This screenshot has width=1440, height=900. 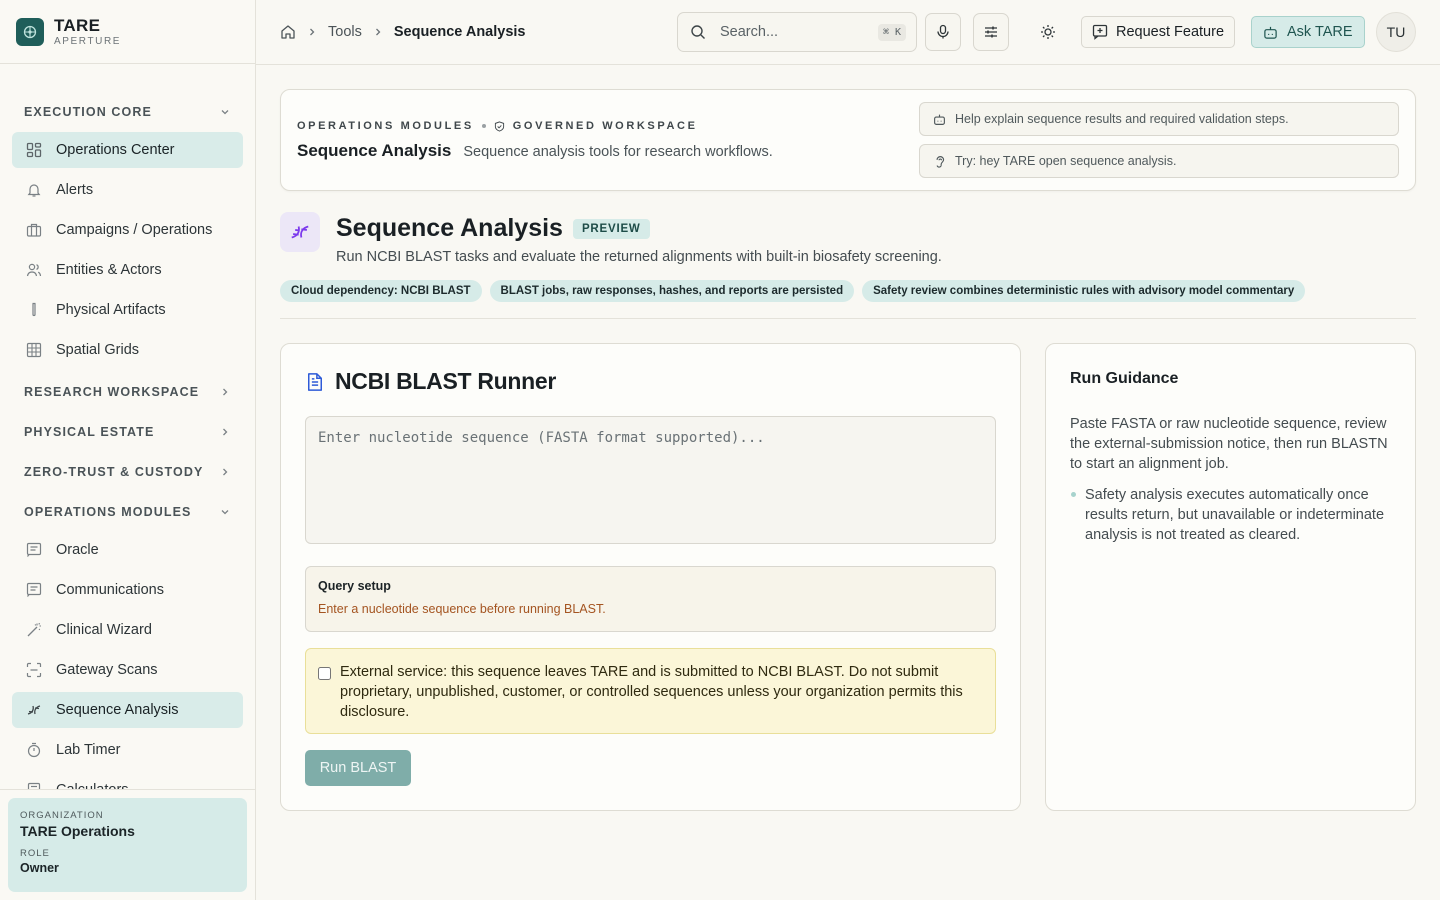 I want to click on sidebar-item-communications: Communications, so click(x=127, y=590).